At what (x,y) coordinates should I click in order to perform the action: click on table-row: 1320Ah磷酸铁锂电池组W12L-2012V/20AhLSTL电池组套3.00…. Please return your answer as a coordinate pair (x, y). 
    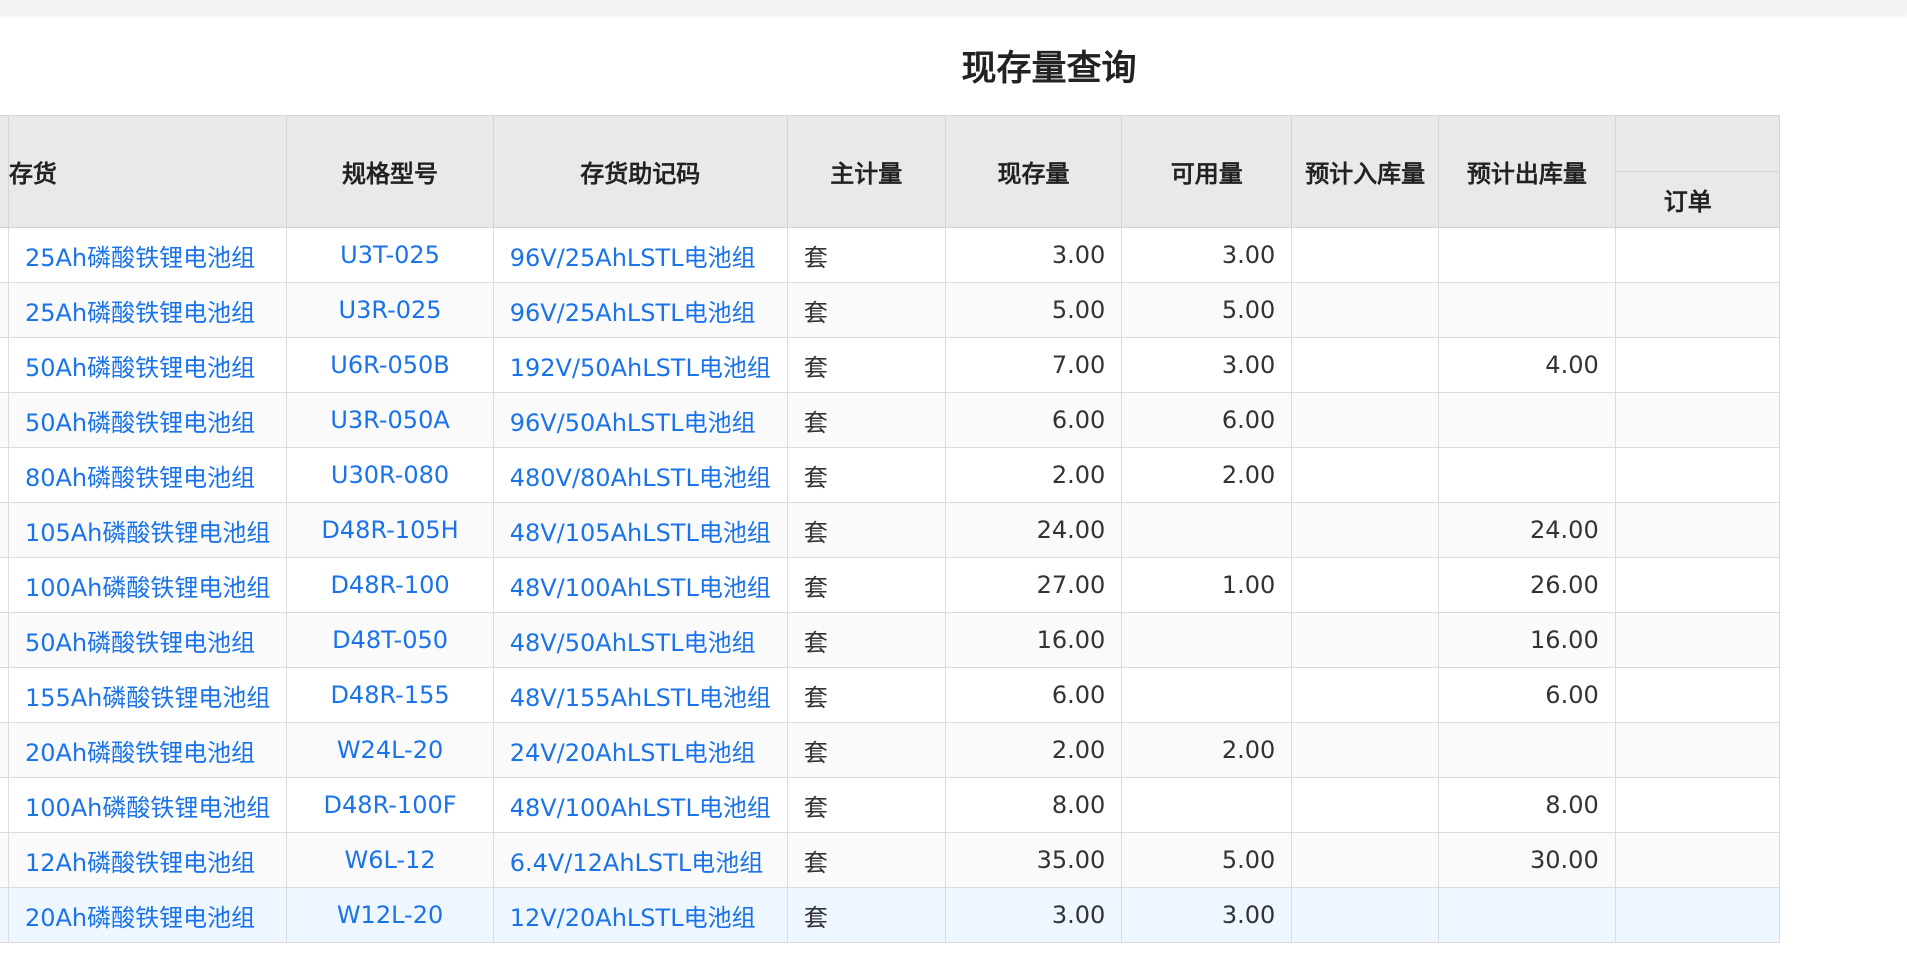
    Looking at the image, I should click on (890, 915).